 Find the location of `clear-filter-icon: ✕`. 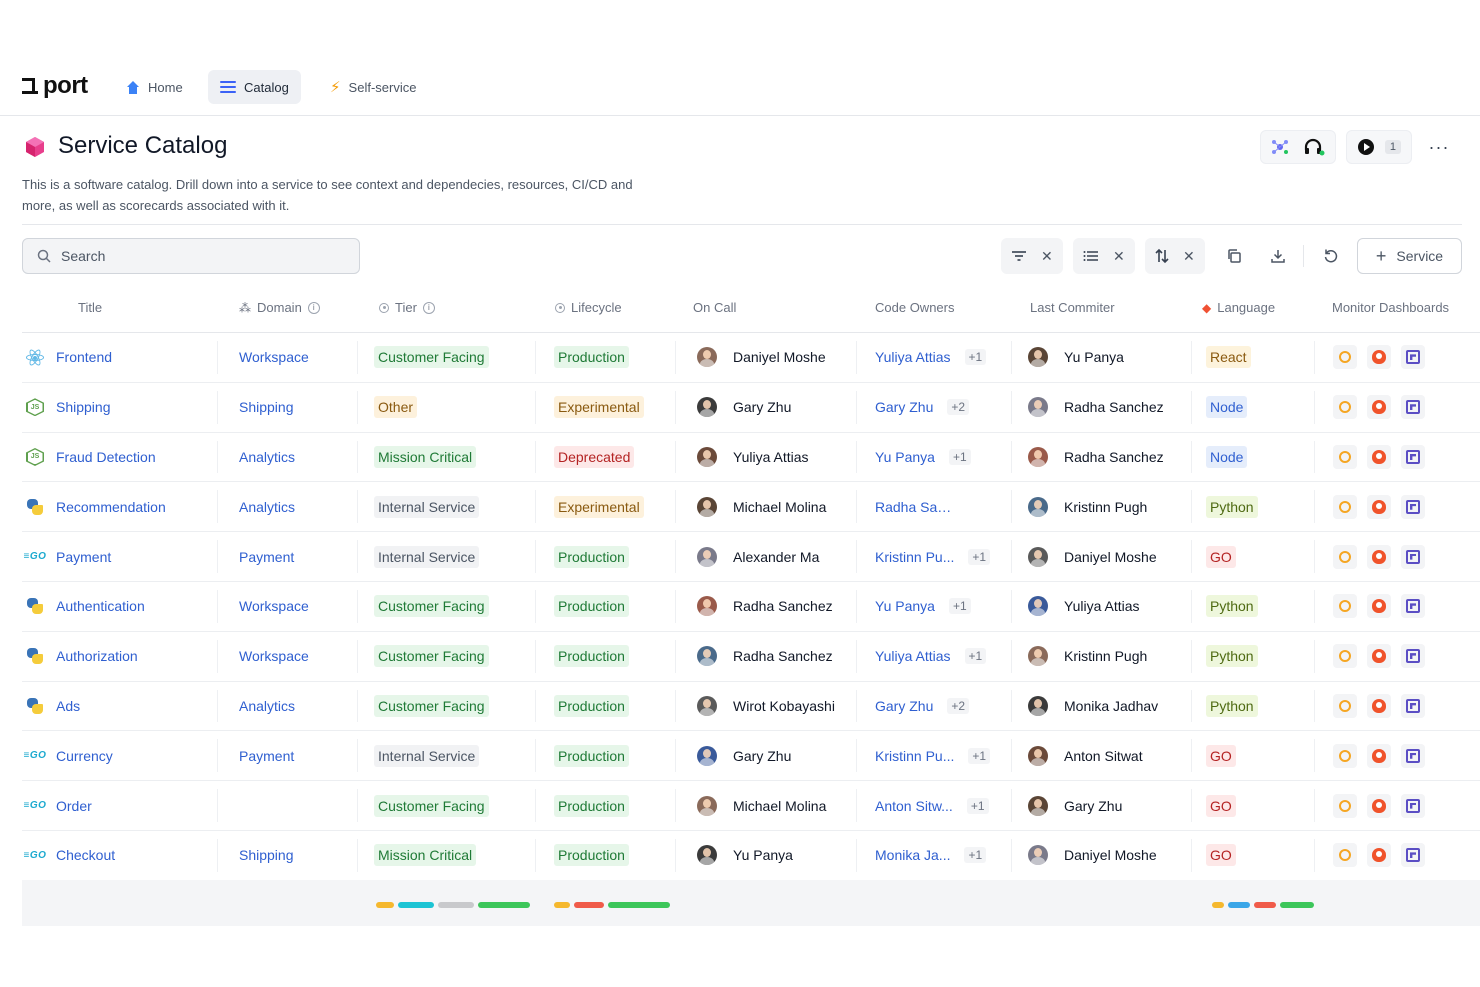

clear-filter-icon: ✕ is located at coordinates (1047, 256).